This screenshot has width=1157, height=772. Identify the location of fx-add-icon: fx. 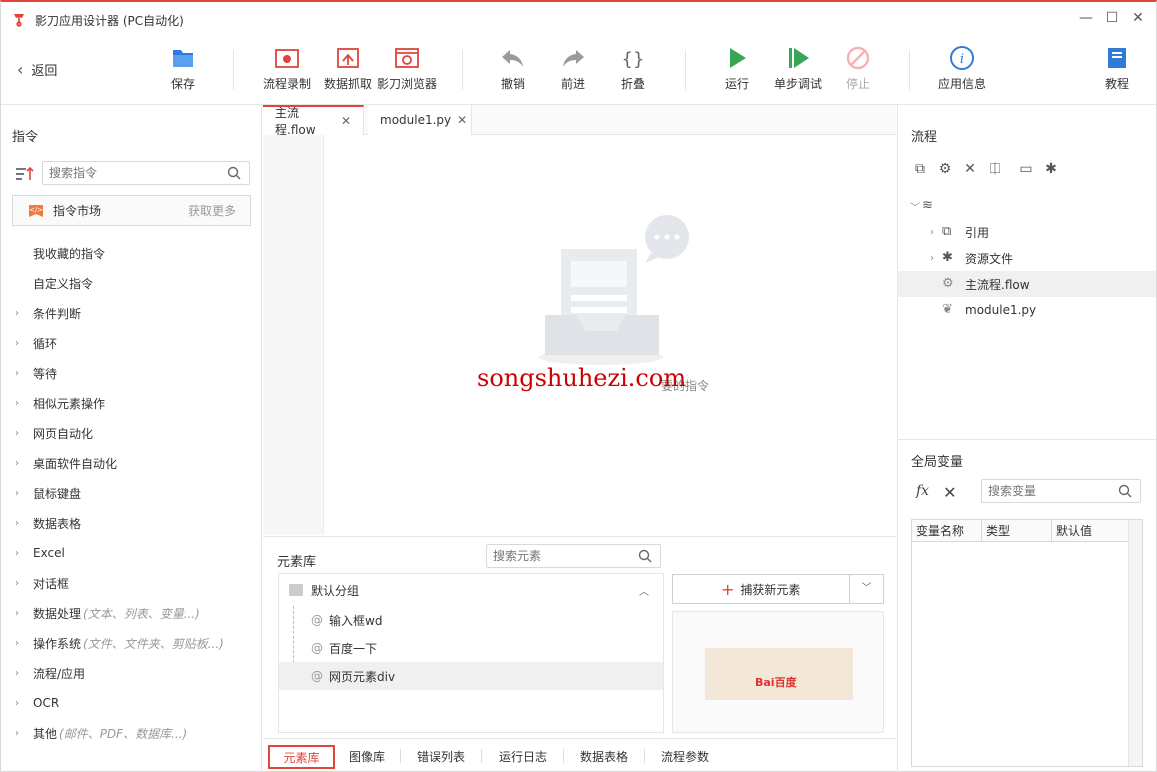
(922, 492).